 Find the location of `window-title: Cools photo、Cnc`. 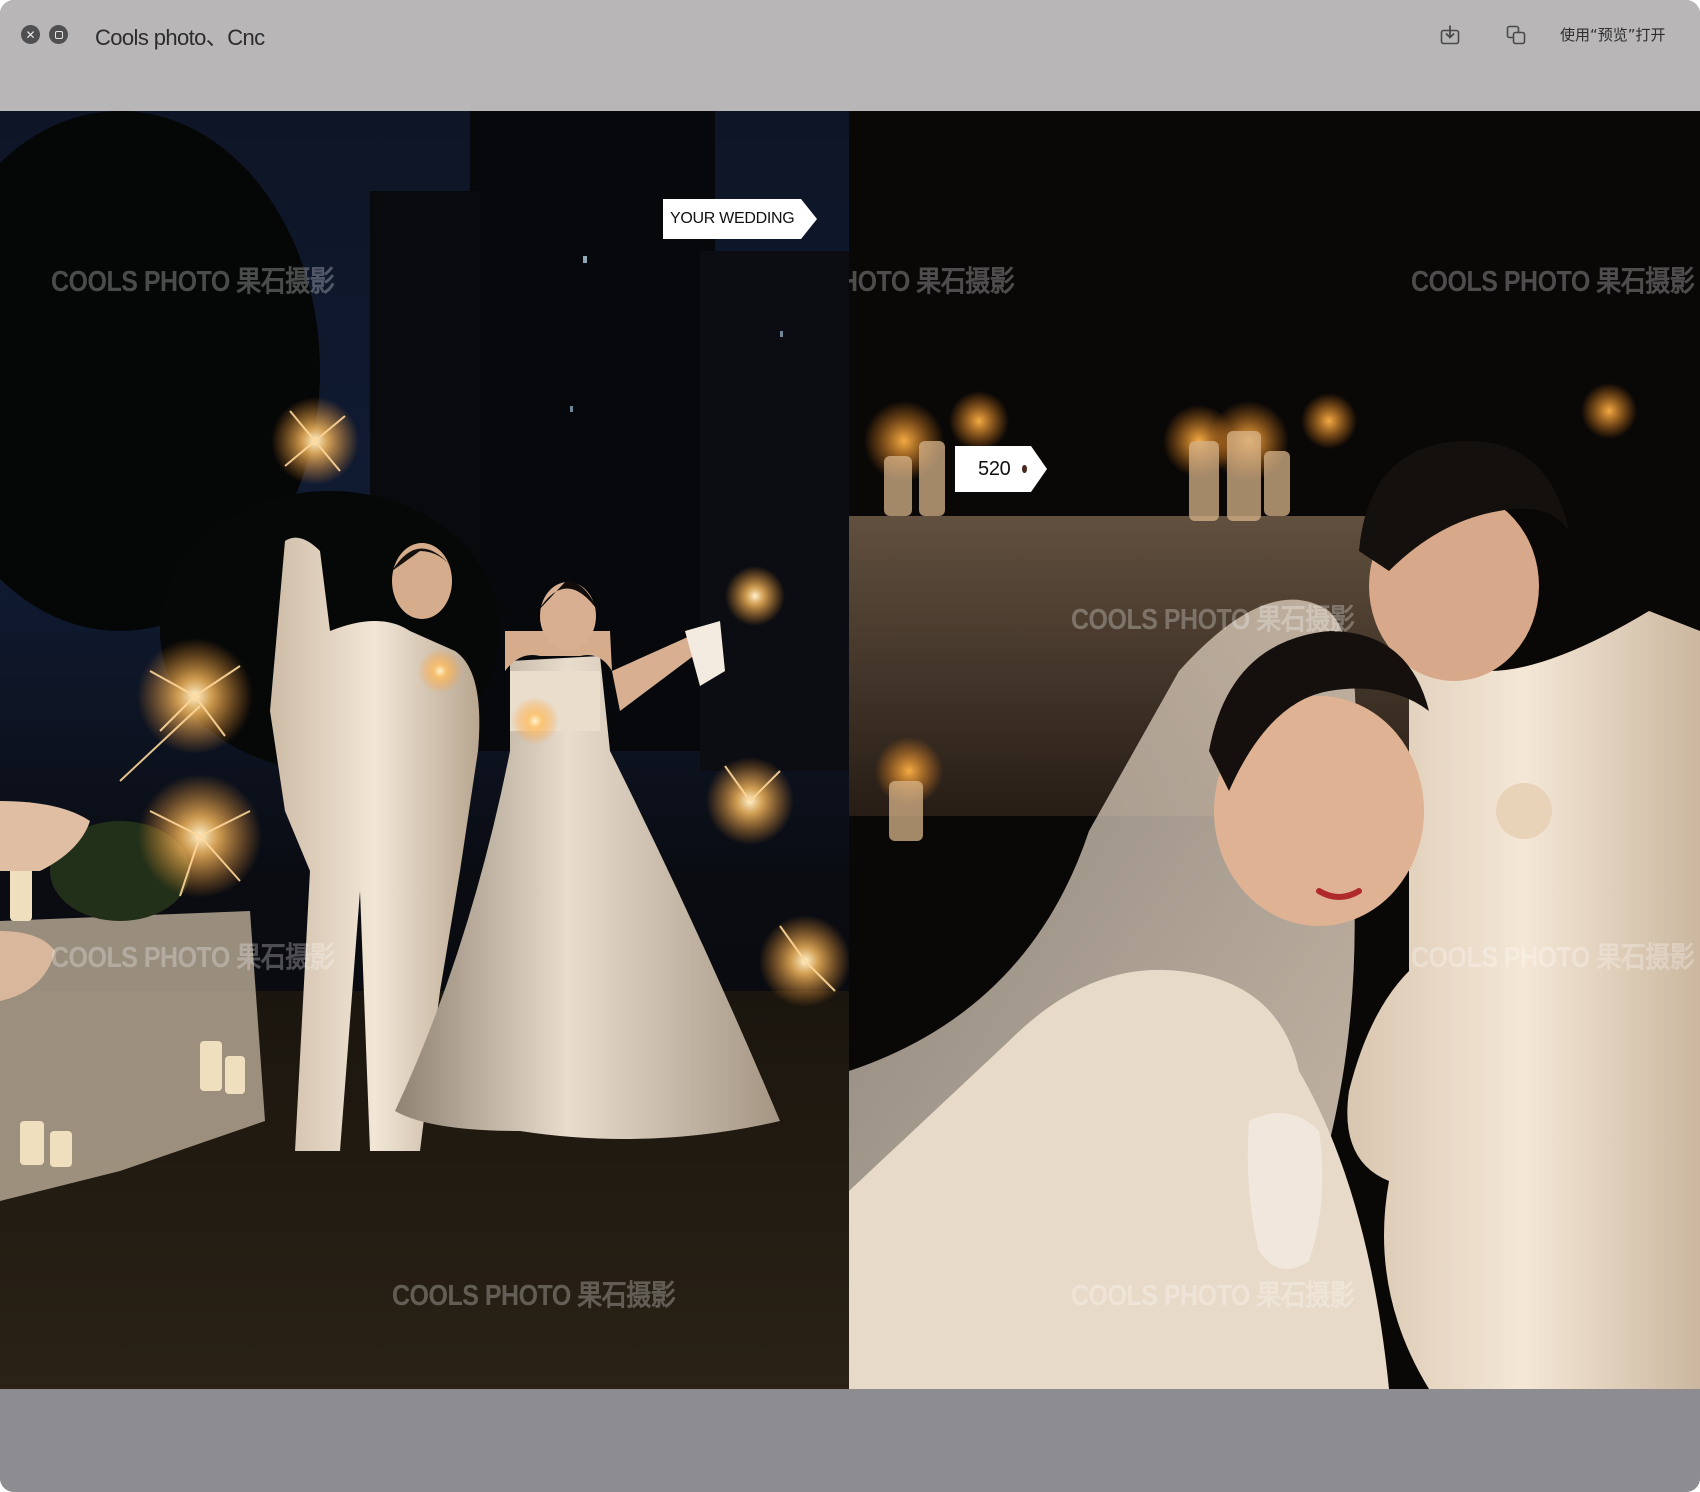

window-title: Cools photo、Cnc is located at coordinates (180, 37).